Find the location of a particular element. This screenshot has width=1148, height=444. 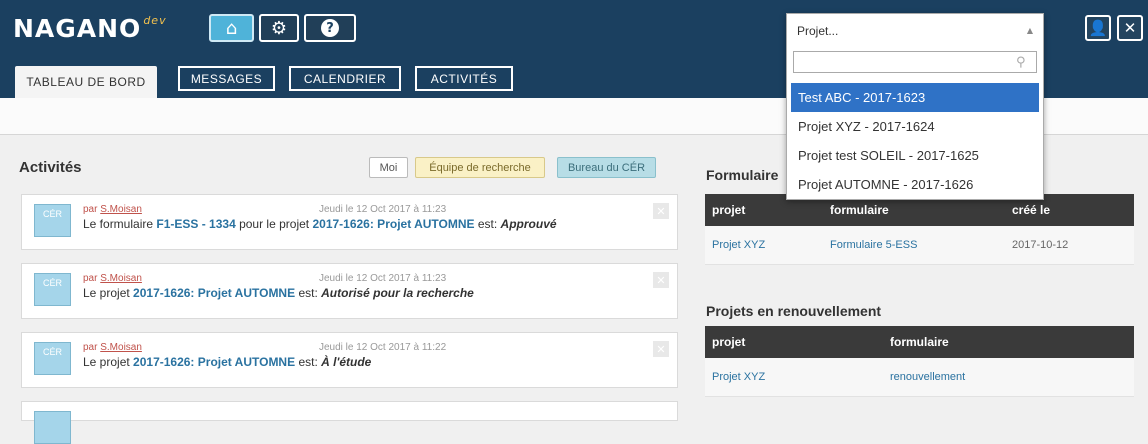

table-row: Projet XYZ Formulaire 5-ESS 2017-10-12 is located at coordinates (919, 245).